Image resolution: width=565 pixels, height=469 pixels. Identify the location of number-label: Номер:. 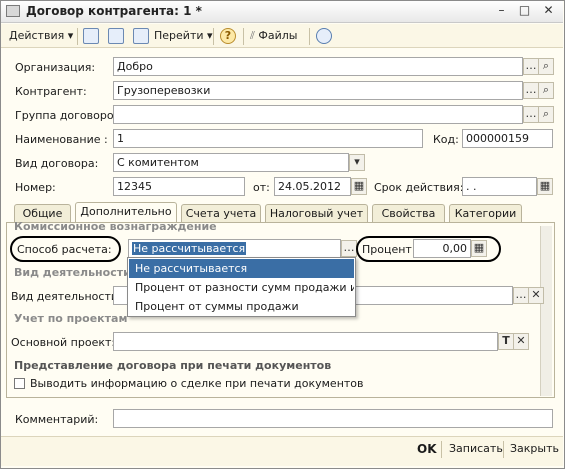
(35, 187).